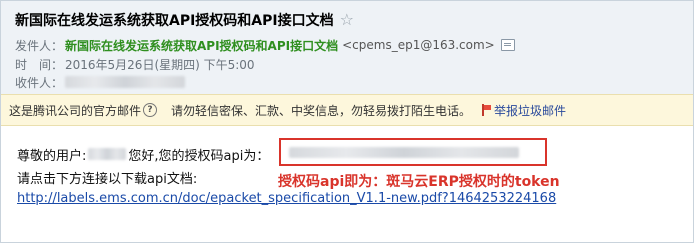 This screenshot has height=243, width=694. I want to click on time-label: 时 间：, so click(39, 64).